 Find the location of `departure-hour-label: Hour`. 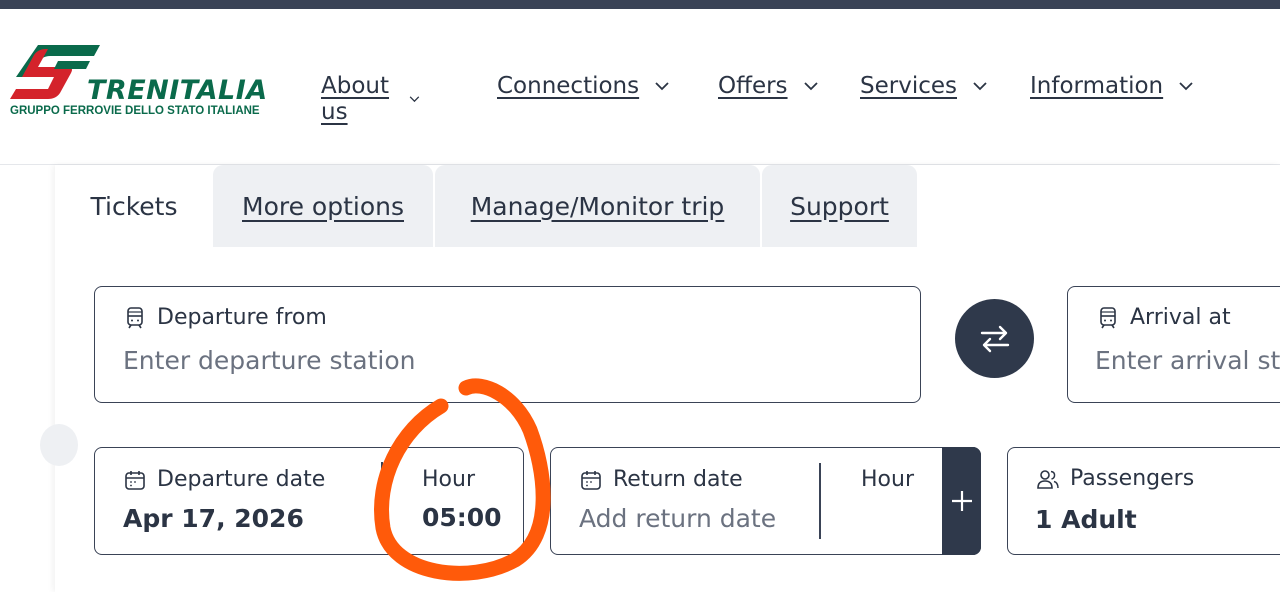

departure-hour-label: Hour is located at coordinates (448, 479).